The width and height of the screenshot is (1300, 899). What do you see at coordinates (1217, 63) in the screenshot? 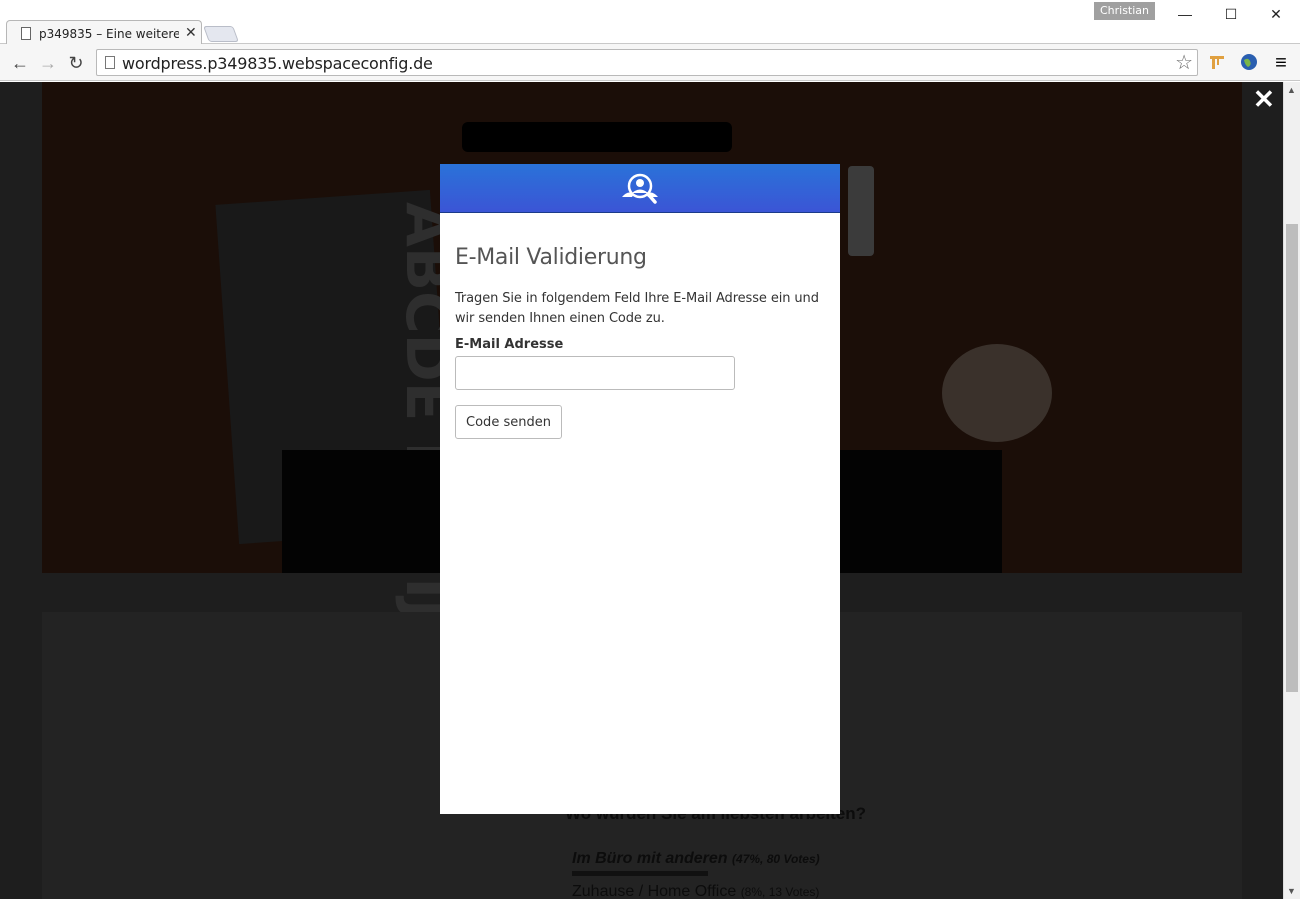
I see `extension-icon` at bounding box center [1217, 63].